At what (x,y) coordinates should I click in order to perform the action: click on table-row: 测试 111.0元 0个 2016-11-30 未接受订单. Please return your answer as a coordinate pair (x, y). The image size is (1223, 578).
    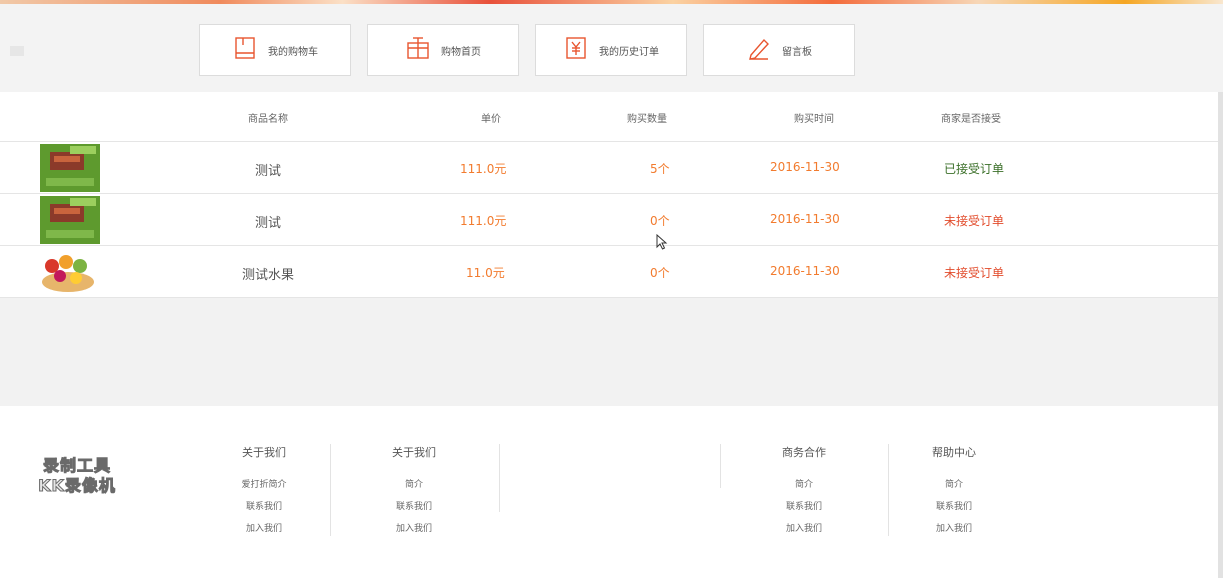
    Looking at the image, I should click on (609, 220).